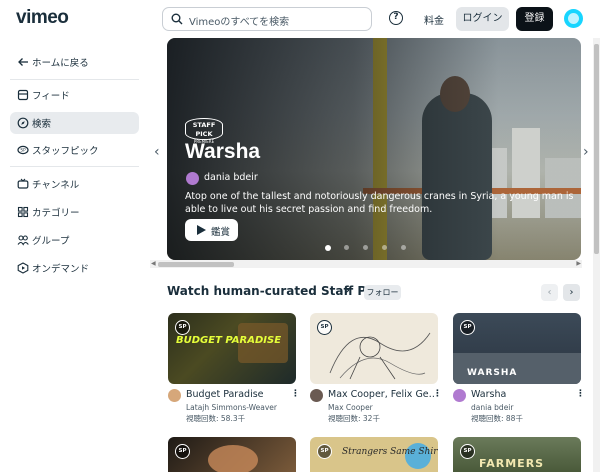 The width and height of the screenshot is (600, 472). Describe the element at coordinates (51, 96) in the screenshot. I see `sidebar-item-label: フィード` at that location.